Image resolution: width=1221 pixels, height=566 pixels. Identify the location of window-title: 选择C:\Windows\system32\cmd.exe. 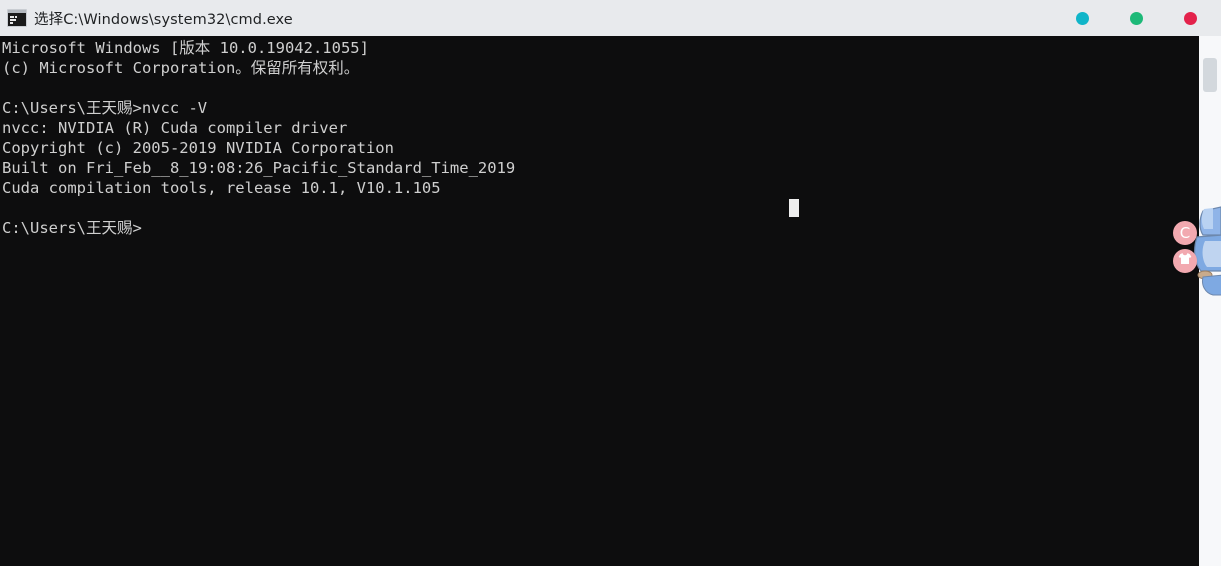
(163, 19).